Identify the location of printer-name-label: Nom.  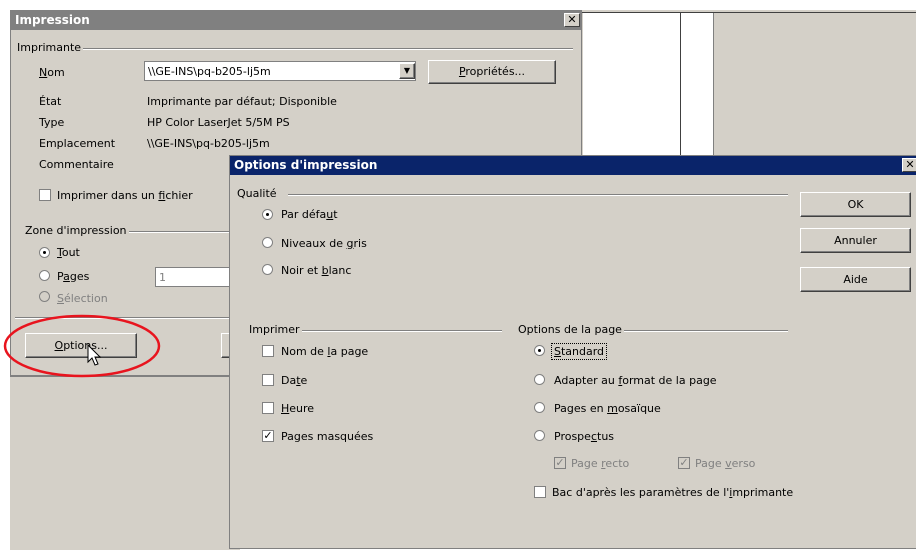
(52, 72).